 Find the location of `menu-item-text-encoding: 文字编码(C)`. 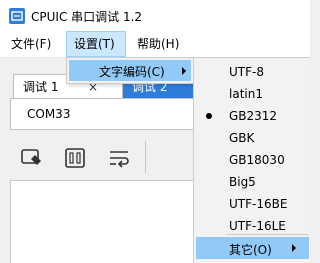

menu-item-text-encoding: 文字编码(C) is located at coordinates (130, 70).